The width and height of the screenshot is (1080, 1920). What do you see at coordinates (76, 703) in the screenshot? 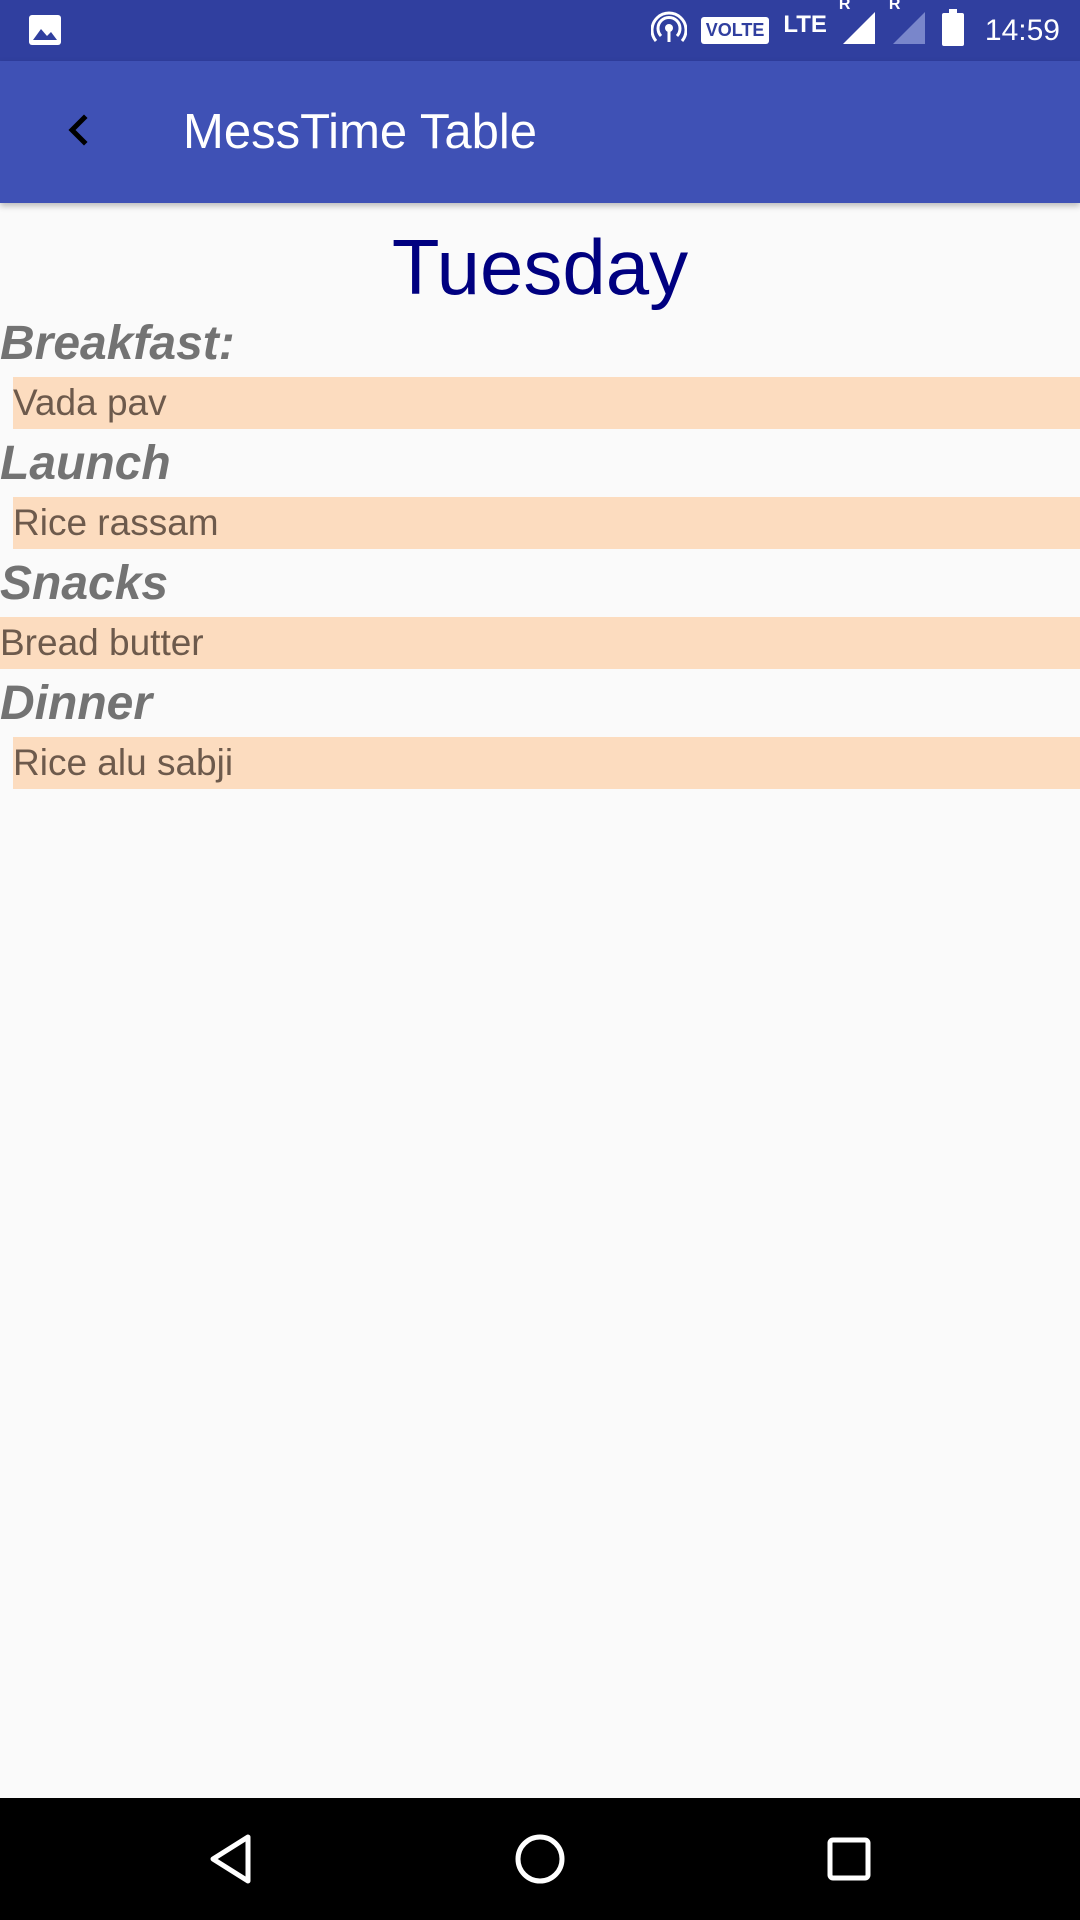
I see `meal-label-dinner: Dinner` at bounding box center [76, 703].